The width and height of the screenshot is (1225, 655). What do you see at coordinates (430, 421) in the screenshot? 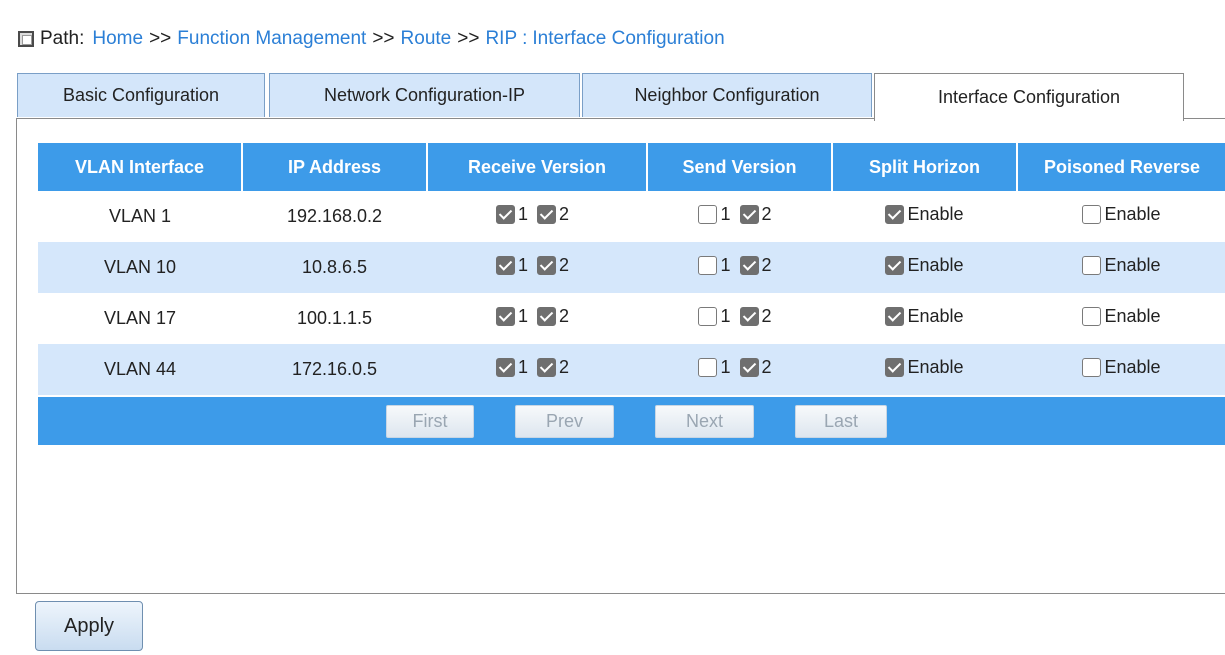
I see `first-page-button: First` at bounding box center [430, 421].